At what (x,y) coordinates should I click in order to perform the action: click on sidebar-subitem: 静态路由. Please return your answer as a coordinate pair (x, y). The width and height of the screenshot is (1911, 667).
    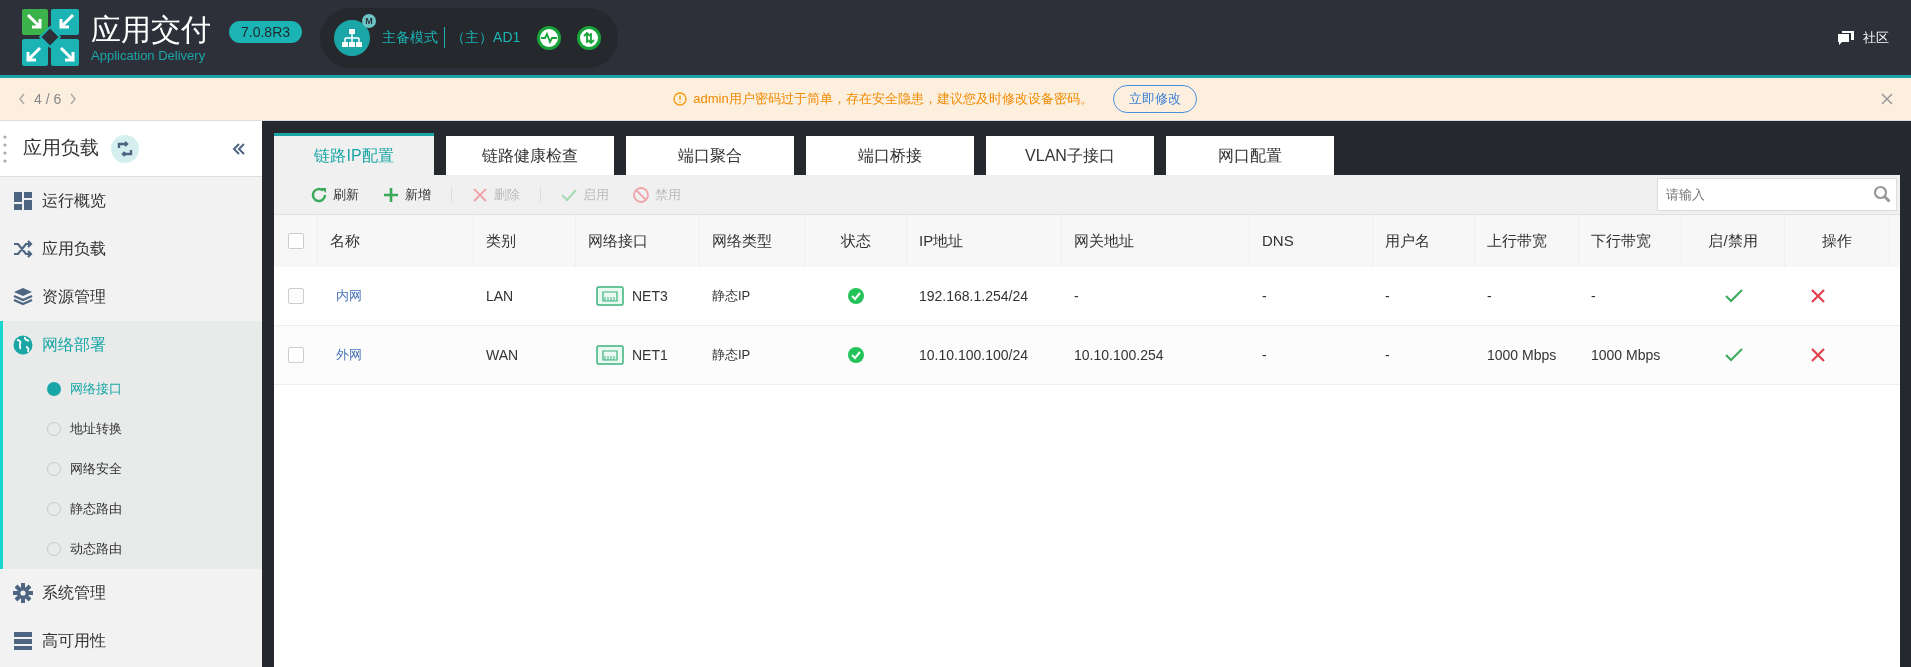
    Looking at the image, I should click on (131, 509).